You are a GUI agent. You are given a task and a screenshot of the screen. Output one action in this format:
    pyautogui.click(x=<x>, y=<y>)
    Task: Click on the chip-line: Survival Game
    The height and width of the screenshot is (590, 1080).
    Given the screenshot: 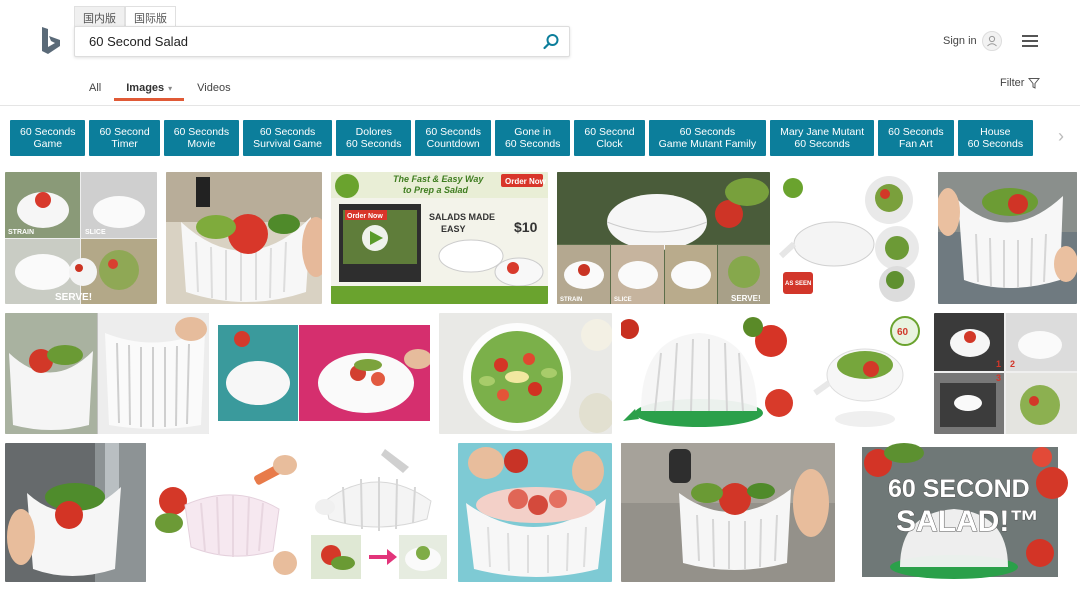 What is the action you would take?
    pyautogui.click(x=288, y=144)
    